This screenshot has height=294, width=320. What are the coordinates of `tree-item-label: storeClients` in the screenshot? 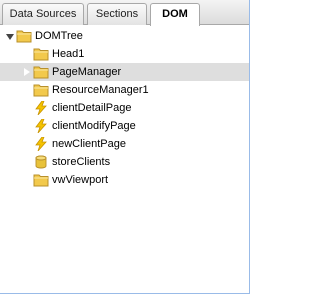 It's located at (81, 162).